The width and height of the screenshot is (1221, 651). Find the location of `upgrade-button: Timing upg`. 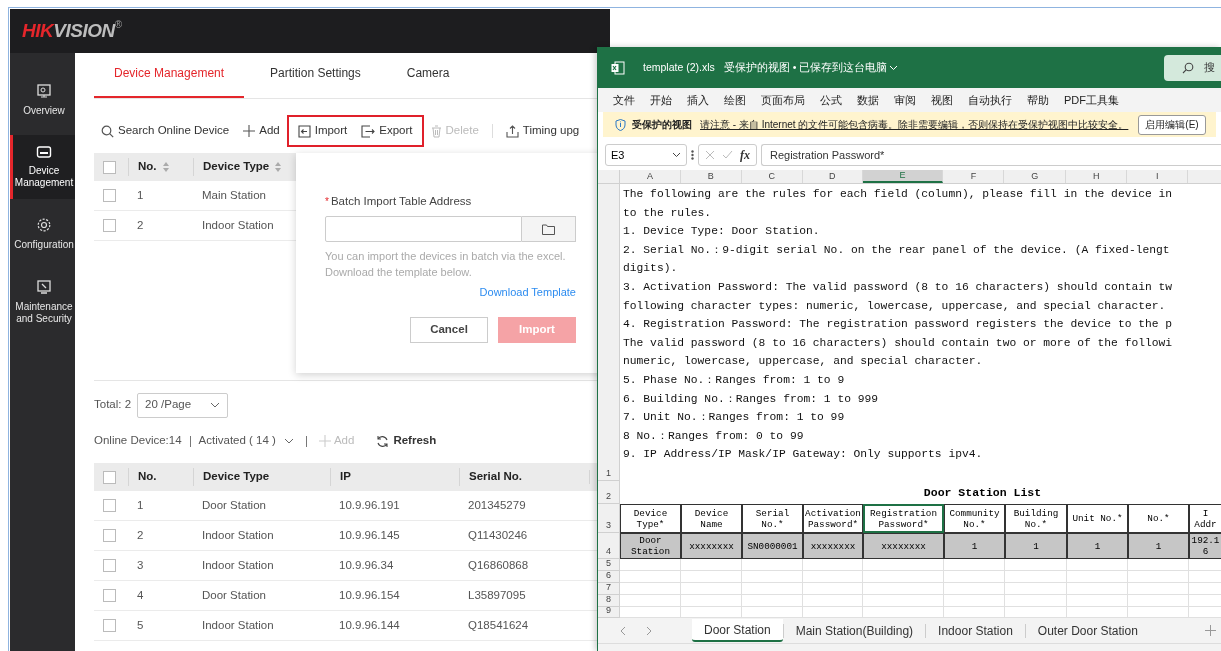

upgrade-button: Timing upg is located at coordinates (542, 131).